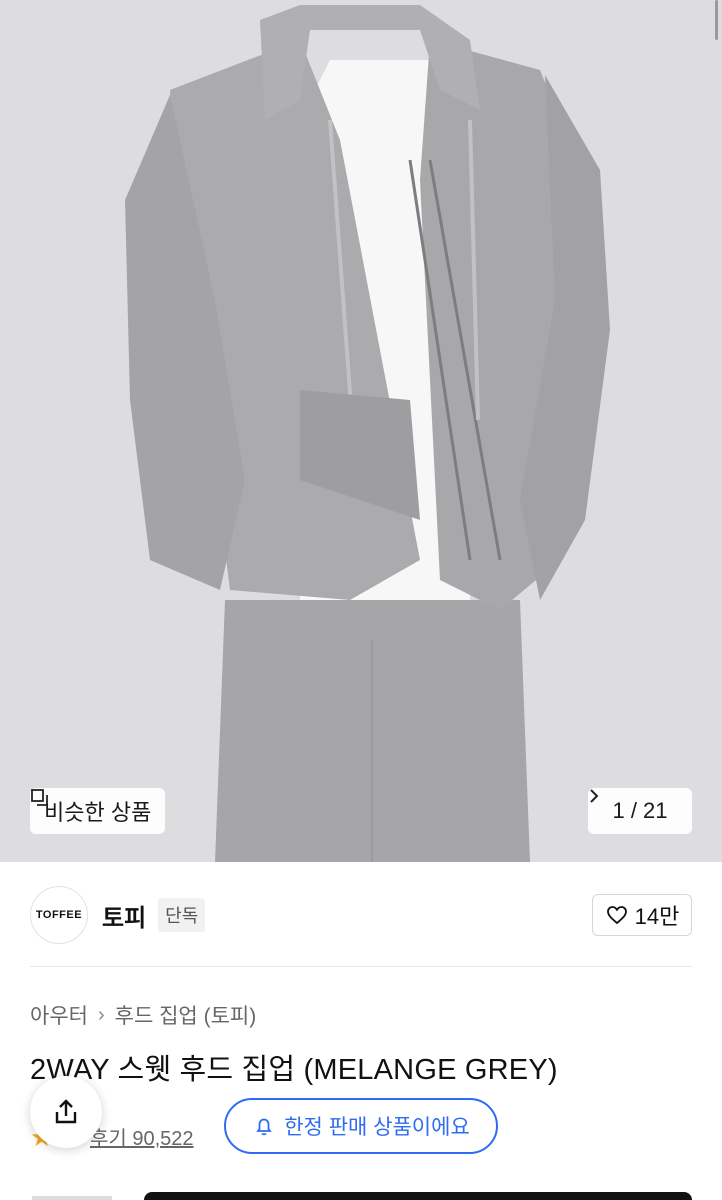 The image size is (722, 1200). Describe the element at coordinates (418, 1196) in the screenshot. I see `purchase-bar` at that location.